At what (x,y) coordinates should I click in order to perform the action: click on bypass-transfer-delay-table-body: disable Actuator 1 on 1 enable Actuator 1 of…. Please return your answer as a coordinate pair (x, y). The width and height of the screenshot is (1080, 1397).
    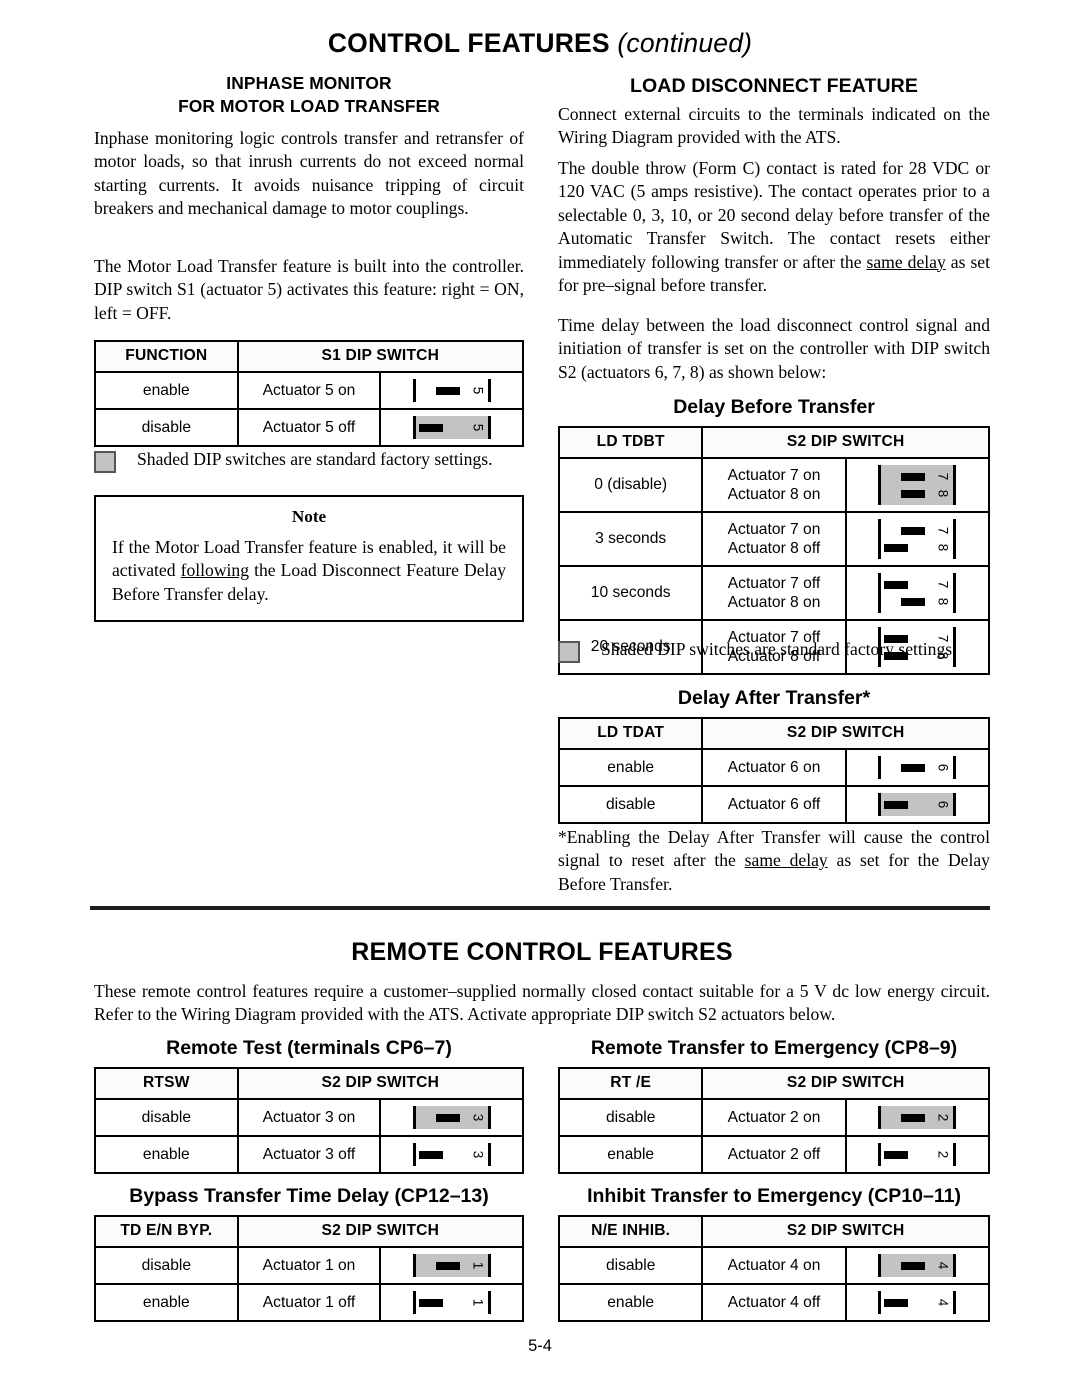
    Looking at the image, I should click on (309, 1284).